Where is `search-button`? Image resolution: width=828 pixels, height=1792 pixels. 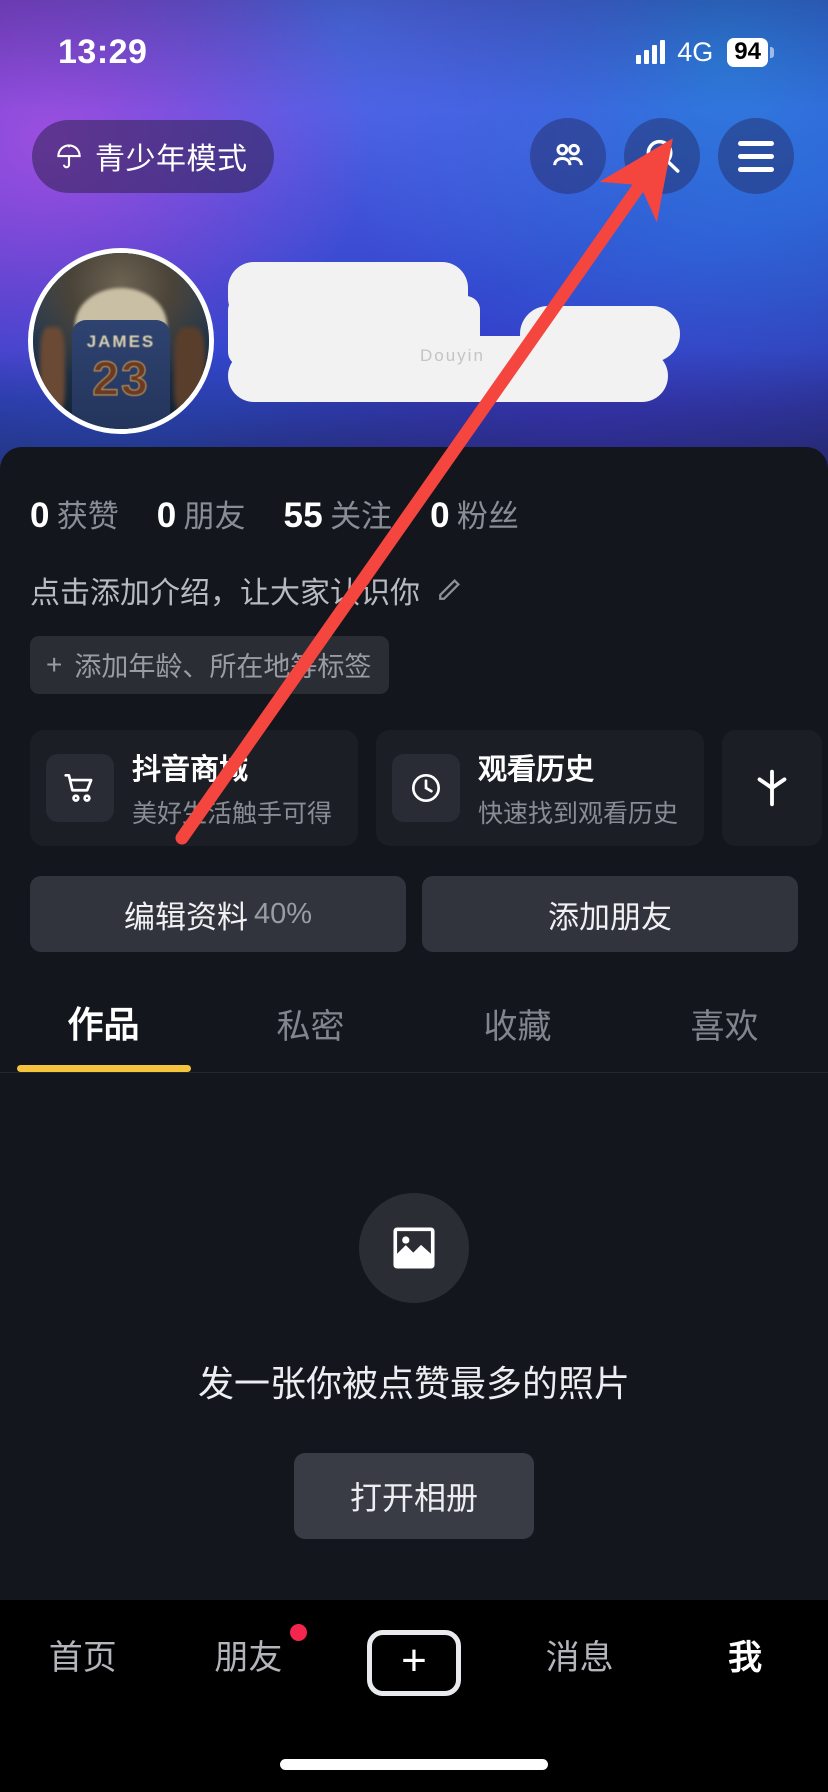 search-button is located at coordinates (662, 156).